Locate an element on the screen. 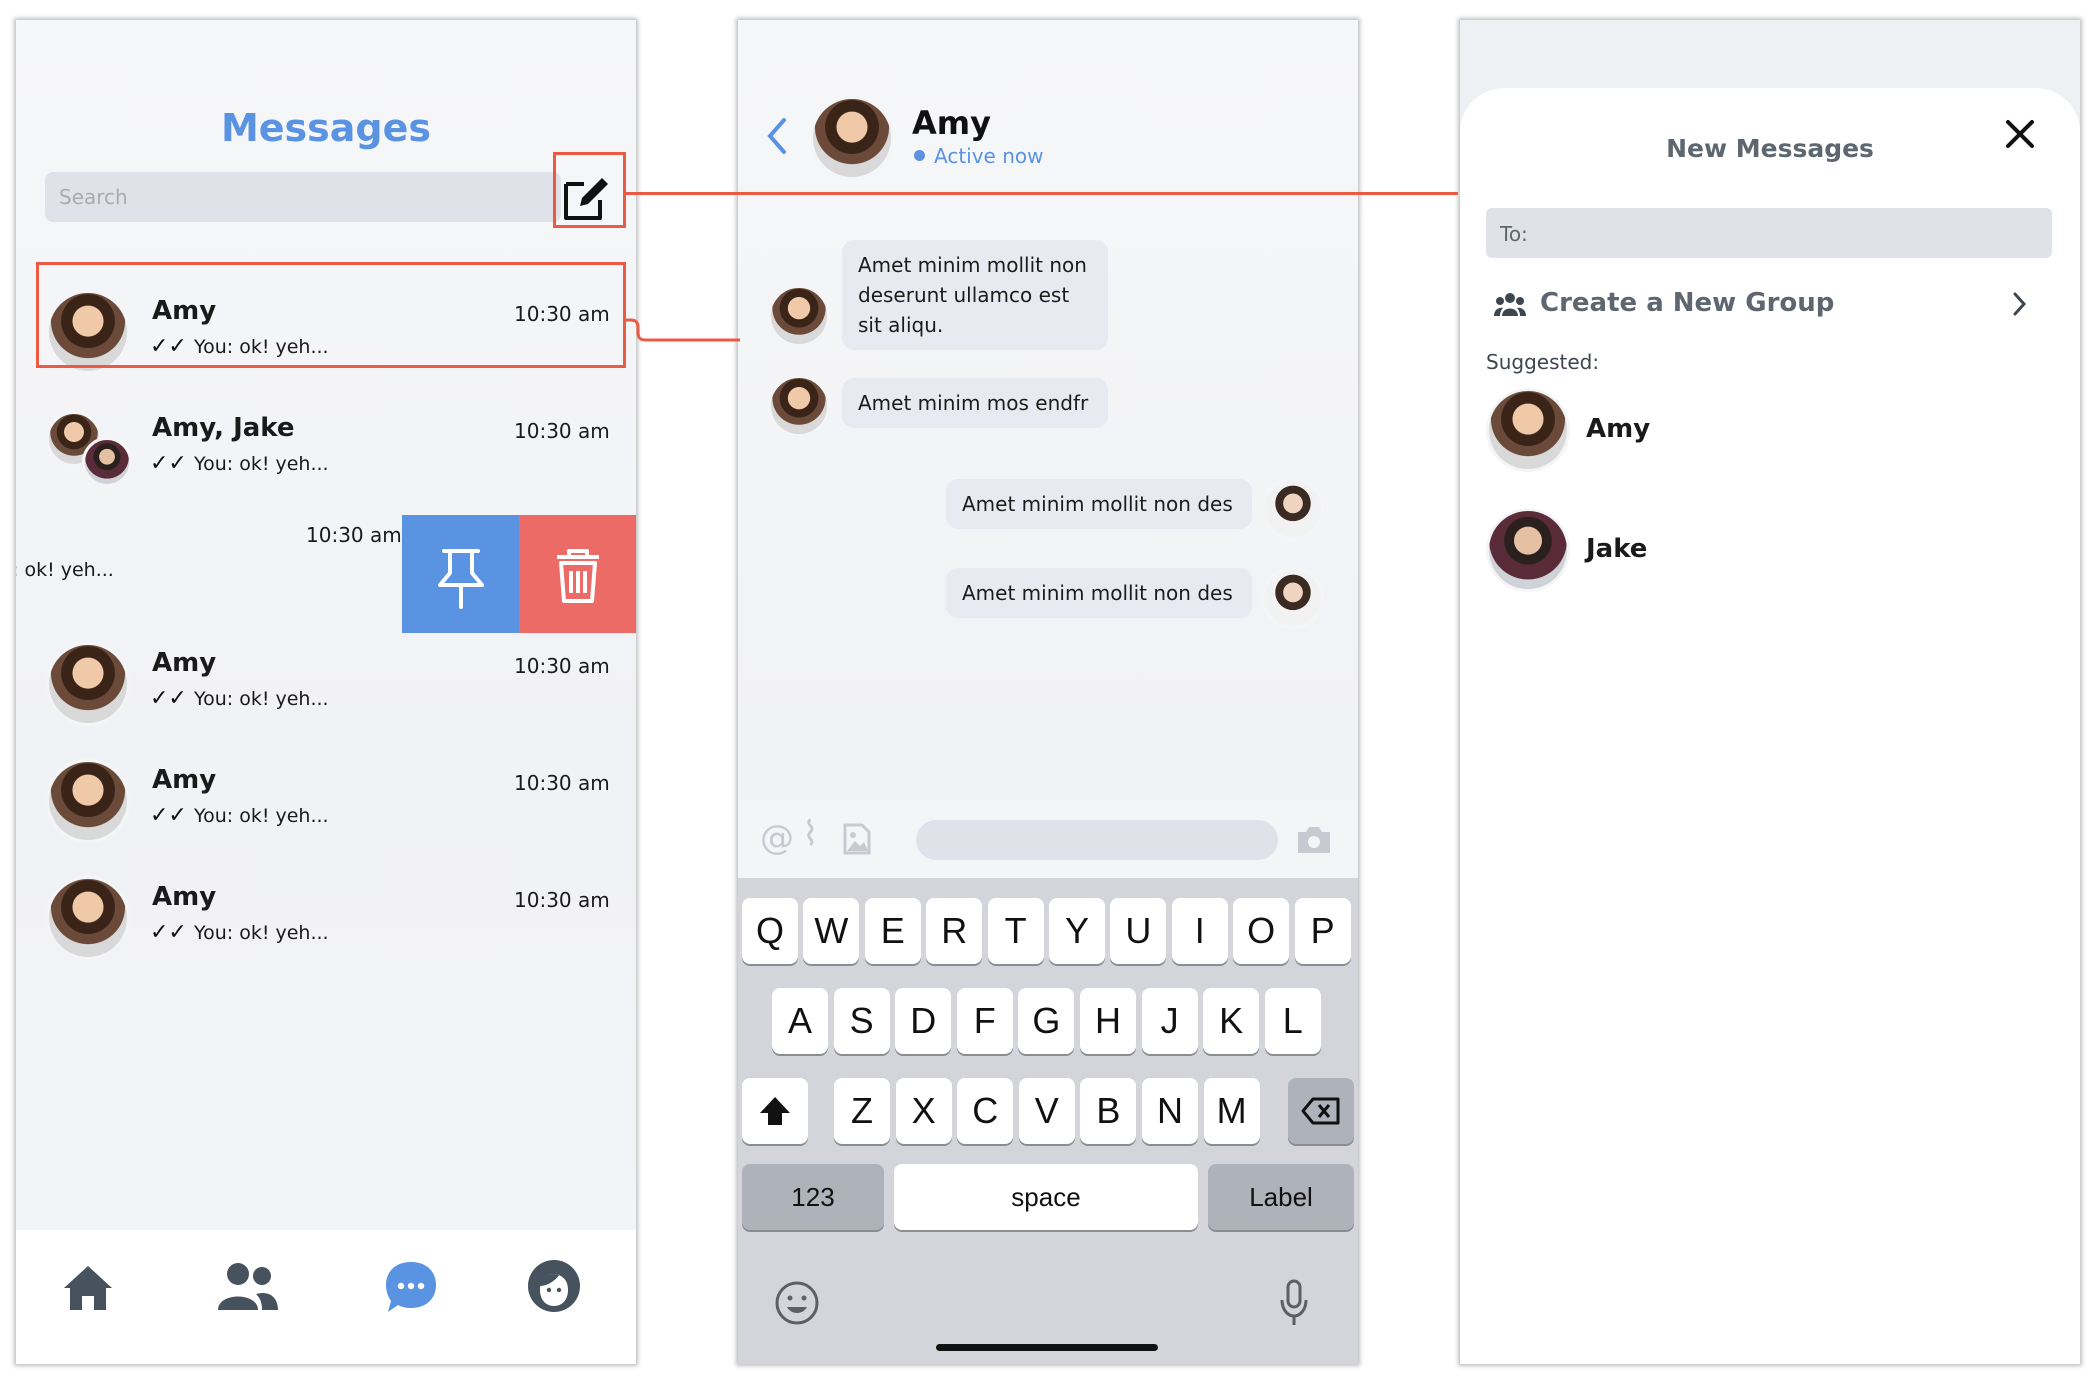 The width and height of the screenshot is (2098, 1386). backspace-icon is located at coordinates (1320, 1111).